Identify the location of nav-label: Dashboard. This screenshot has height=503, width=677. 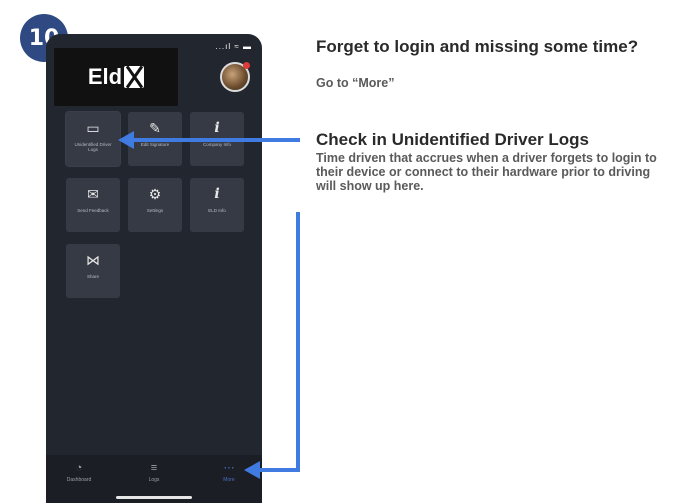
(79, 480).